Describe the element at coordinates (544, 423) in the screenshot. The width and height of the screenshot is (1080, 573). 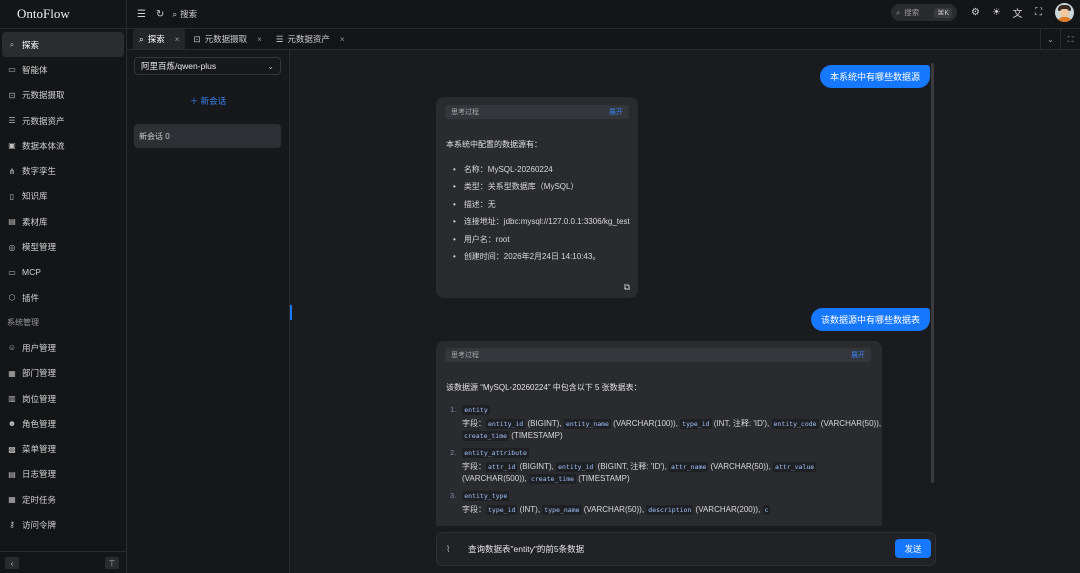
I see `field-type-text: (BIGINT),` at that location.